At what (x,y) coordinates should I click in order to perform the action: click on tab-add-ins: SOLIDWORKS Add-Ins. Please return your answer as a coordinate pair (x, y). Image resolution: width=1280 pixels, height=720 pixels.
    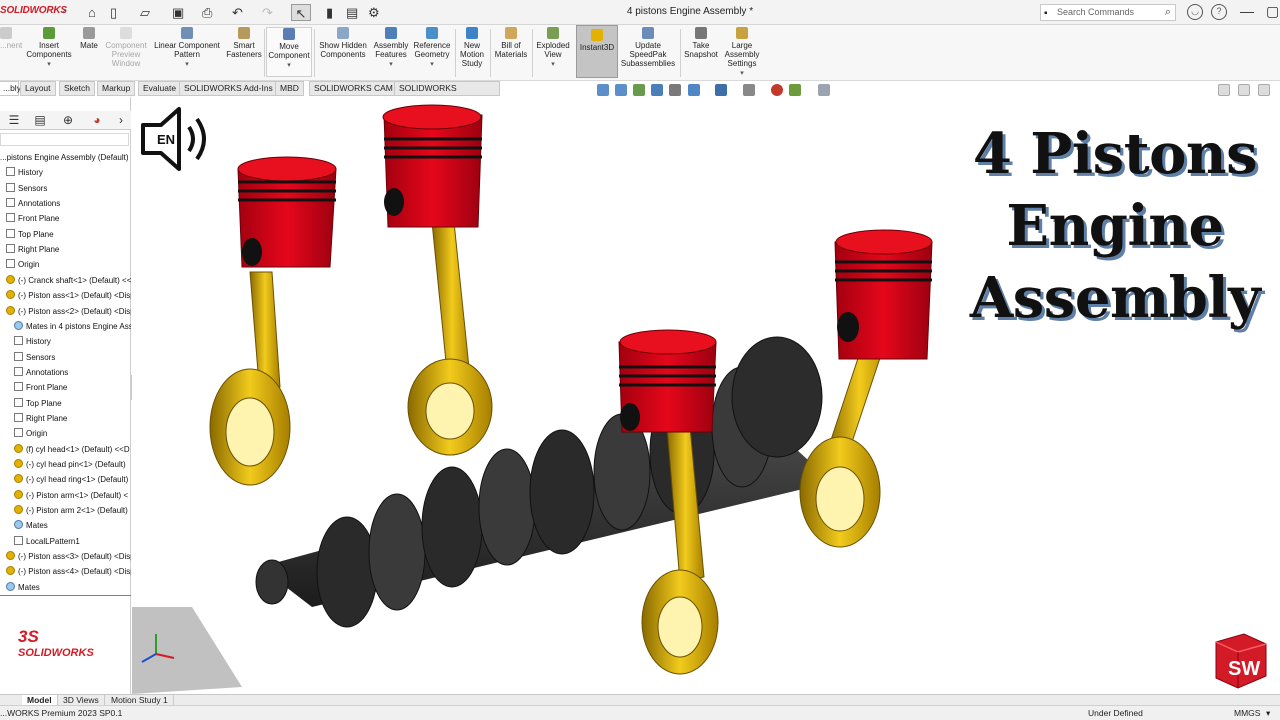
    Looking at the image, I should click on (228, 88).